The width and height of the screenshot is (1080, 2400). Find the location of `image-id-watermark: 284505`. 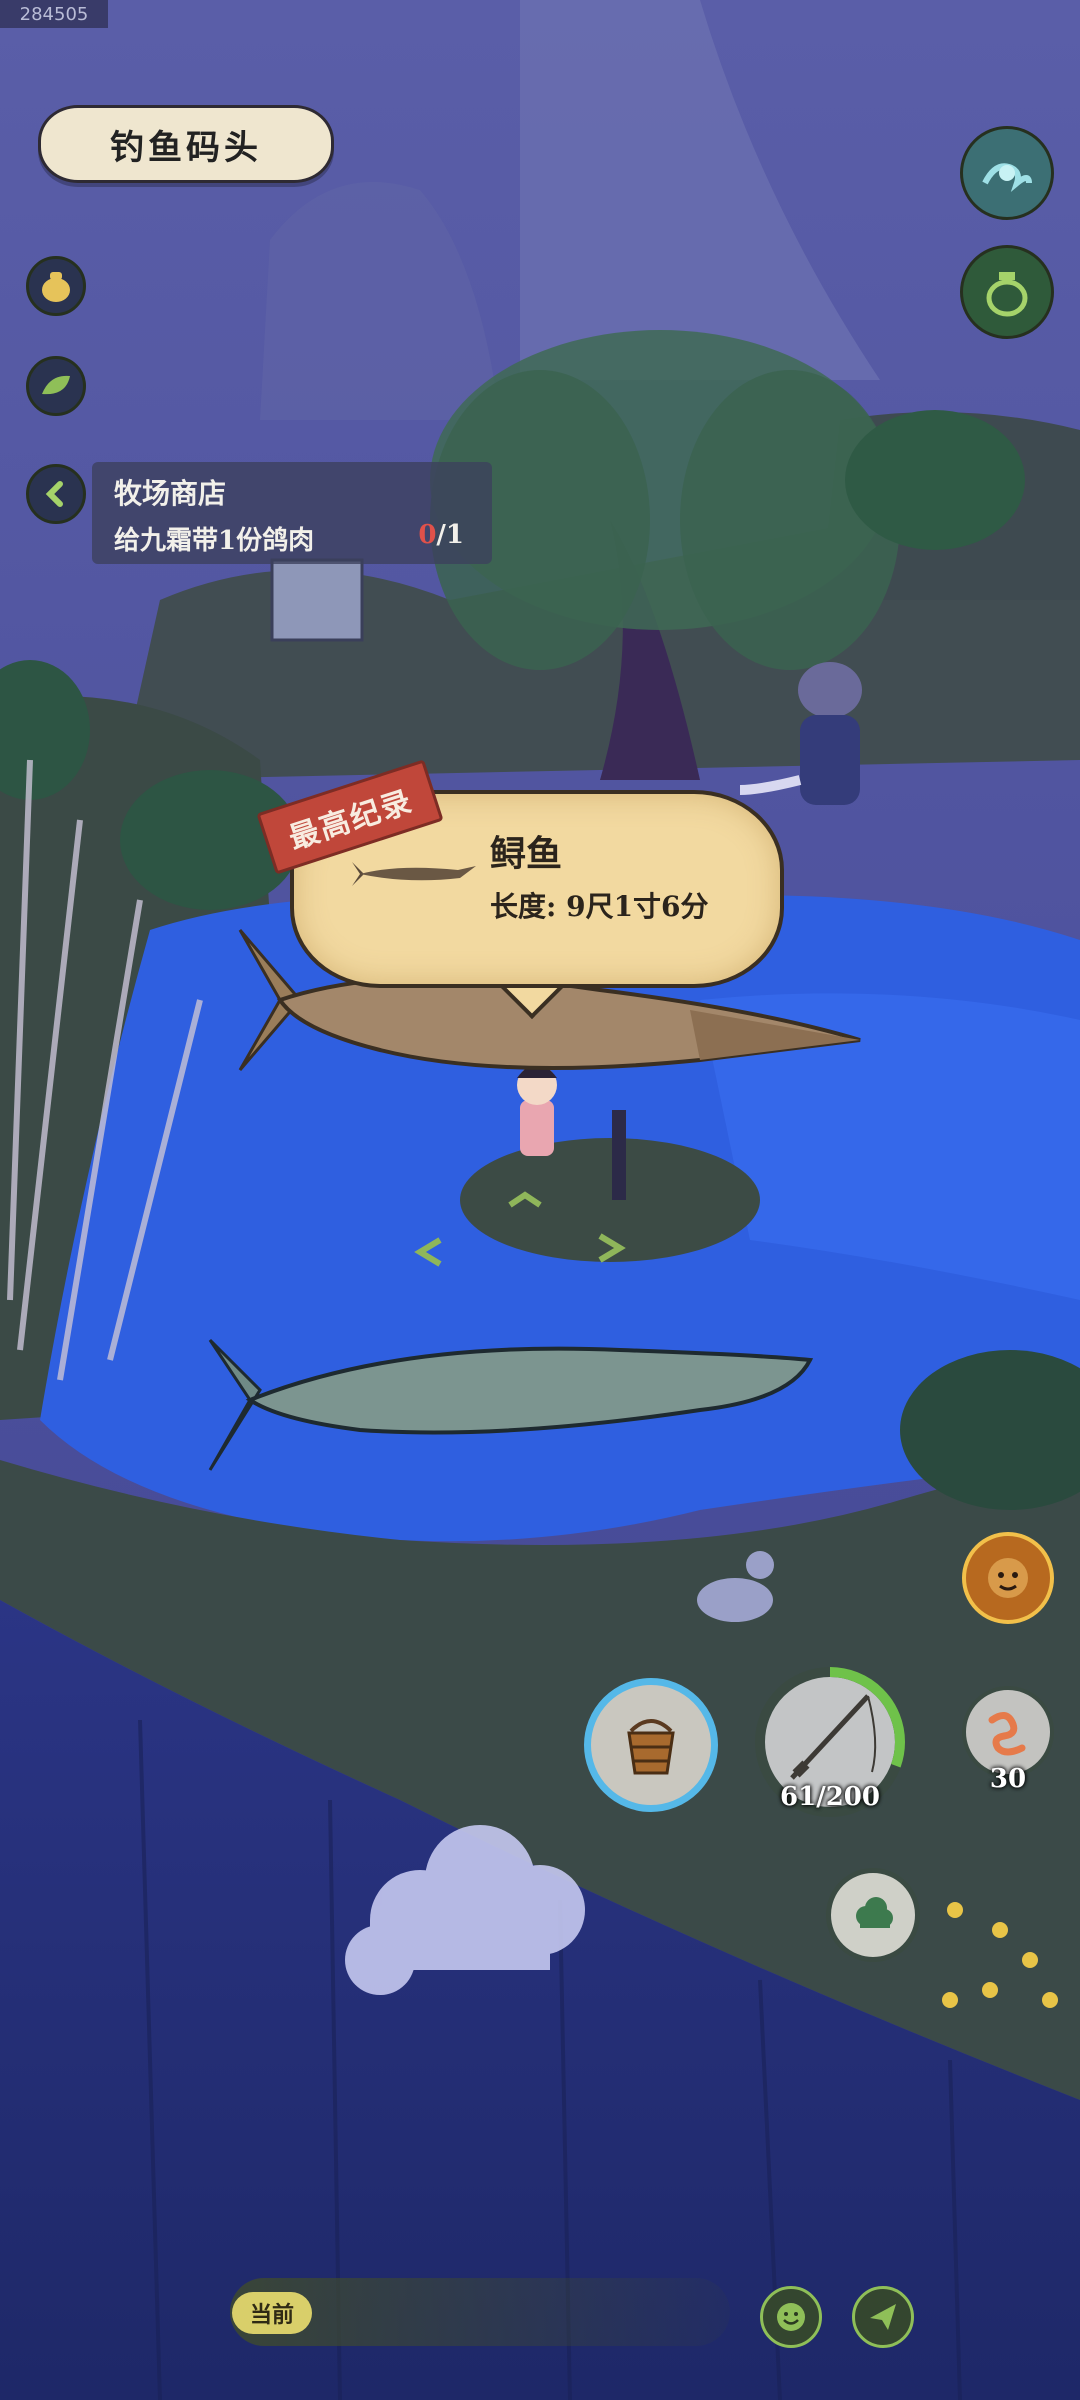

image-id-watermark: 284505 is located at coordinates (54, 14).